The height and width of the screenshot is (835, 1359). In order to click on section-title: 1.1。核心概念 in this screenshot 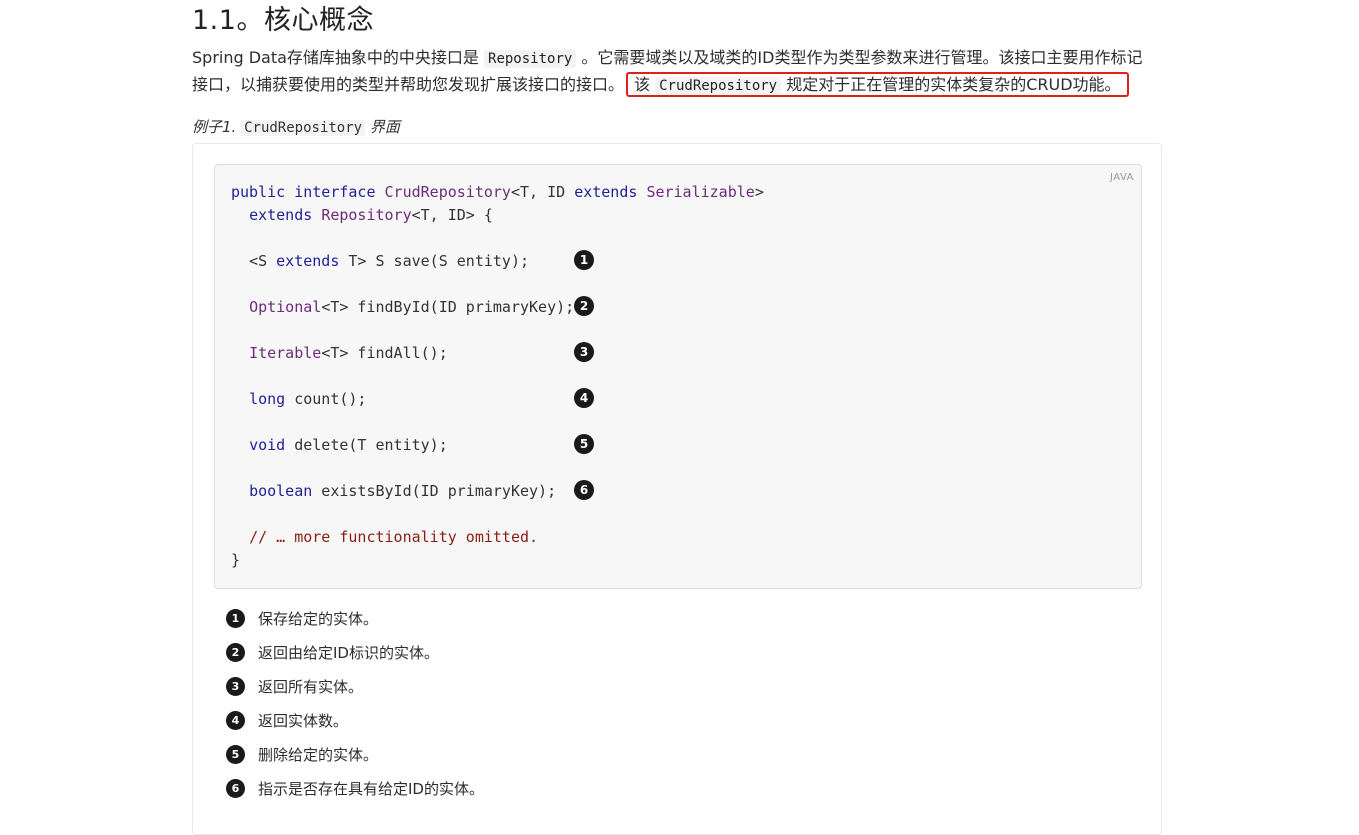, I will do `click(283, 20)`.